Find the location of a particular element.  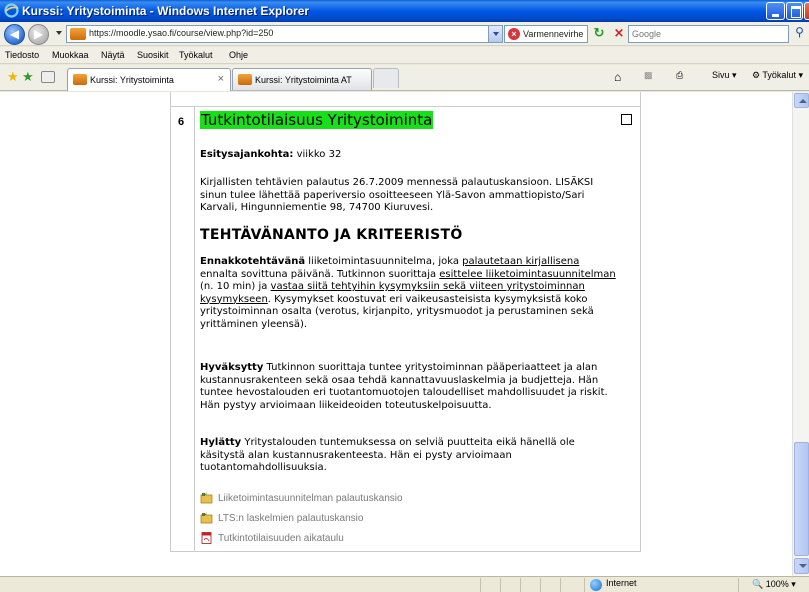

scroll-up-button is located at coordinates (801, 100).